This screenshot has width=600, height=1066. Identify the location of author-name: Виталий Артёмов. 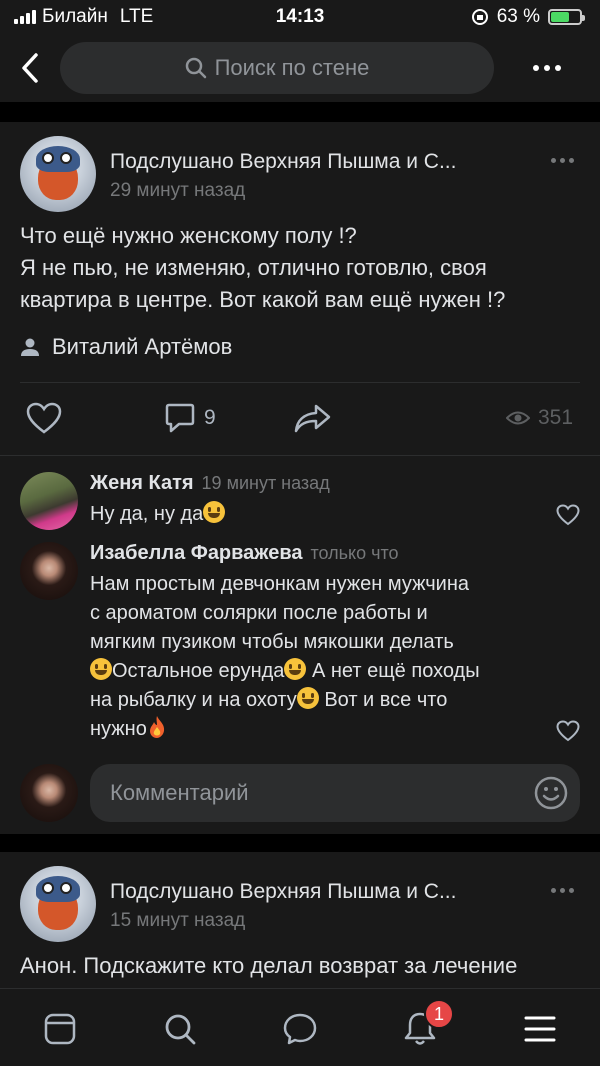
(142, 346).